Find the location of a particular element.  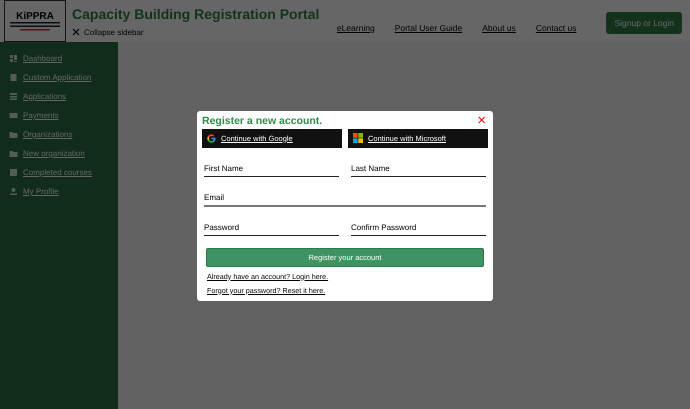

sidebar-item: New organization is located at coordinates (59, 153).